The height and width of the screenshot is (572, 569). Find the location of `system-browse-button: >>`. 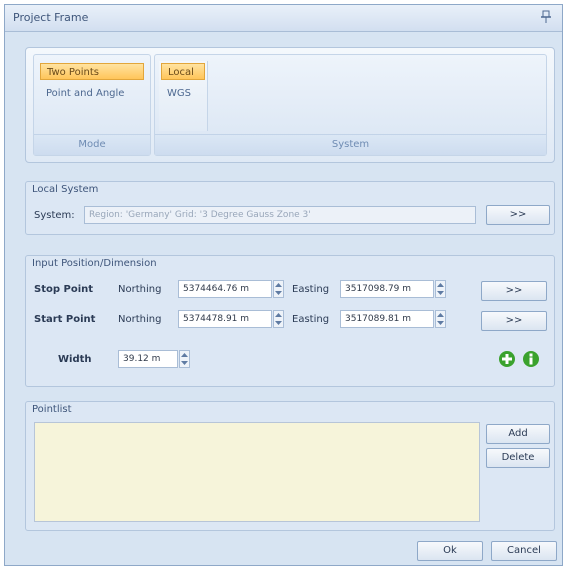

system-browse-button: >> is located at coordinates (518, 215).